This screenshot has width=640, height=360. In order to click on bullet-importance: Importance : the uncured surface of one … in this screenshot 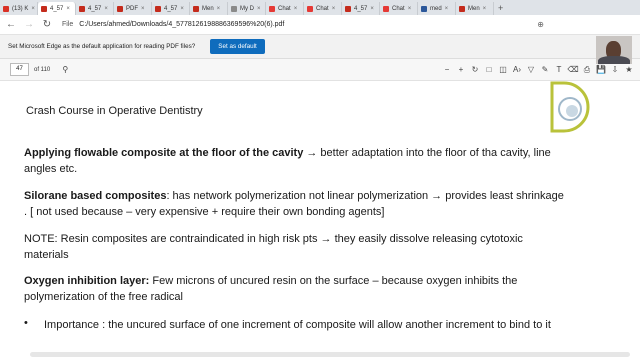, I will do `click(297, 325)`.